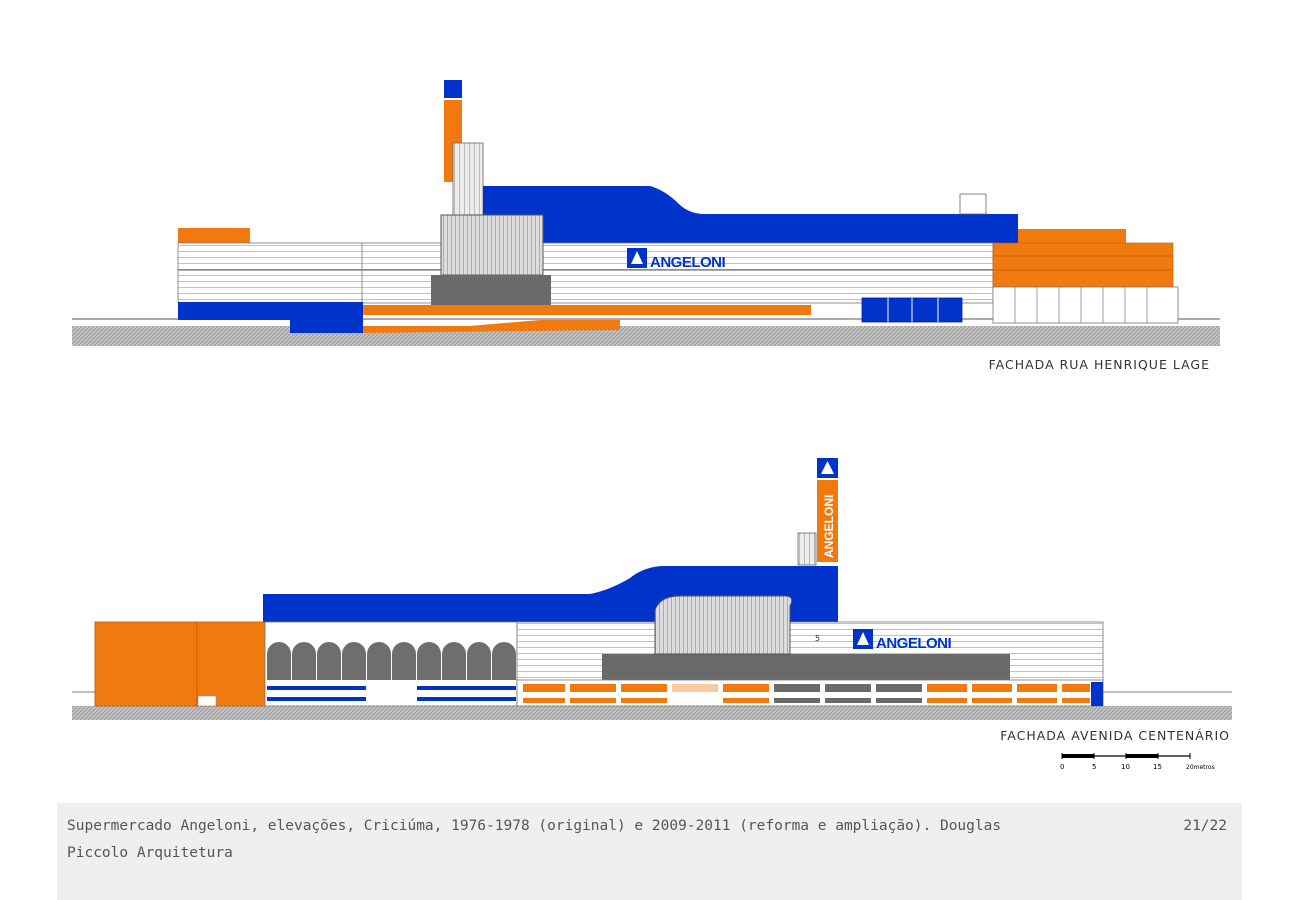 This screenshot has width=1300, height=900. What do you see at coordinates (214, 236) in the screenshot?
I see `left-orange-block` at bounding box center [214, 236].